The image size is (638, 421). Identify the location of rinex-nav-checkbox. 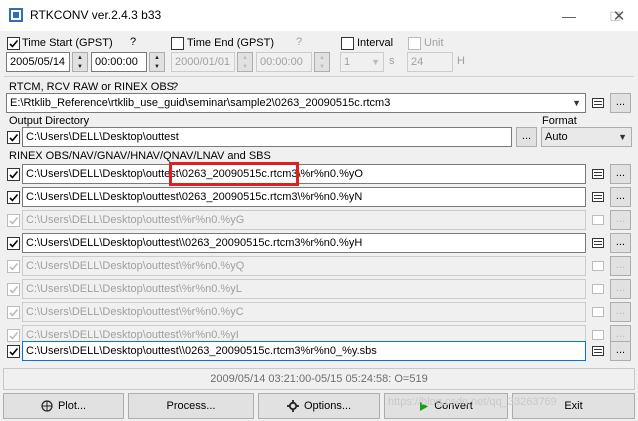
(13, 197).